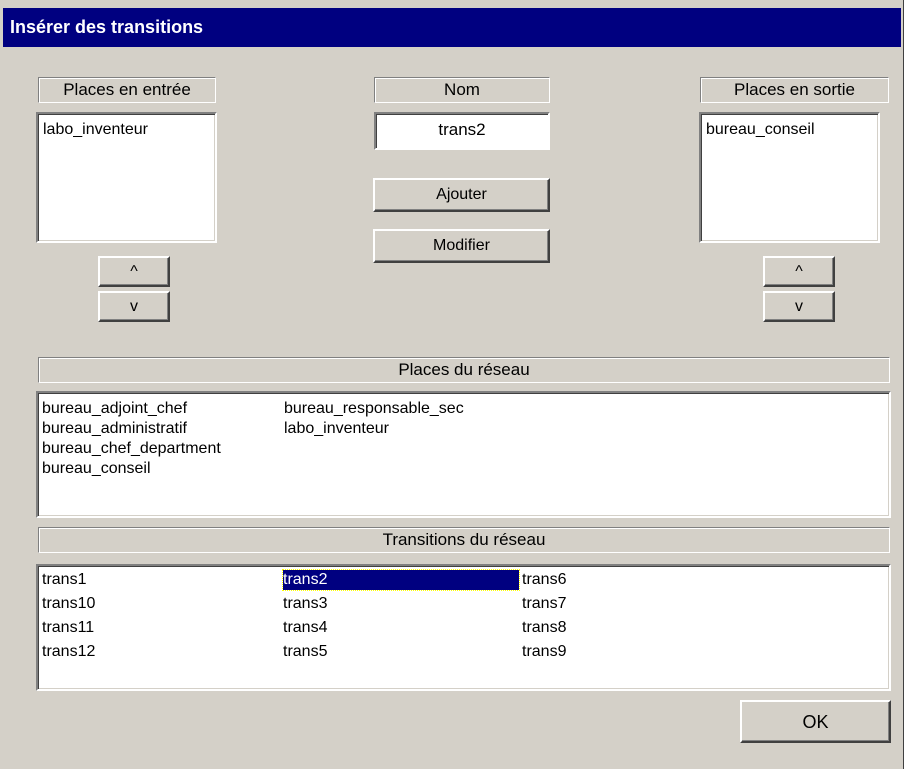 The height and width of the screenshot is (769, 907). I want to click on list-item-selected: trans2, so click(401, 580).